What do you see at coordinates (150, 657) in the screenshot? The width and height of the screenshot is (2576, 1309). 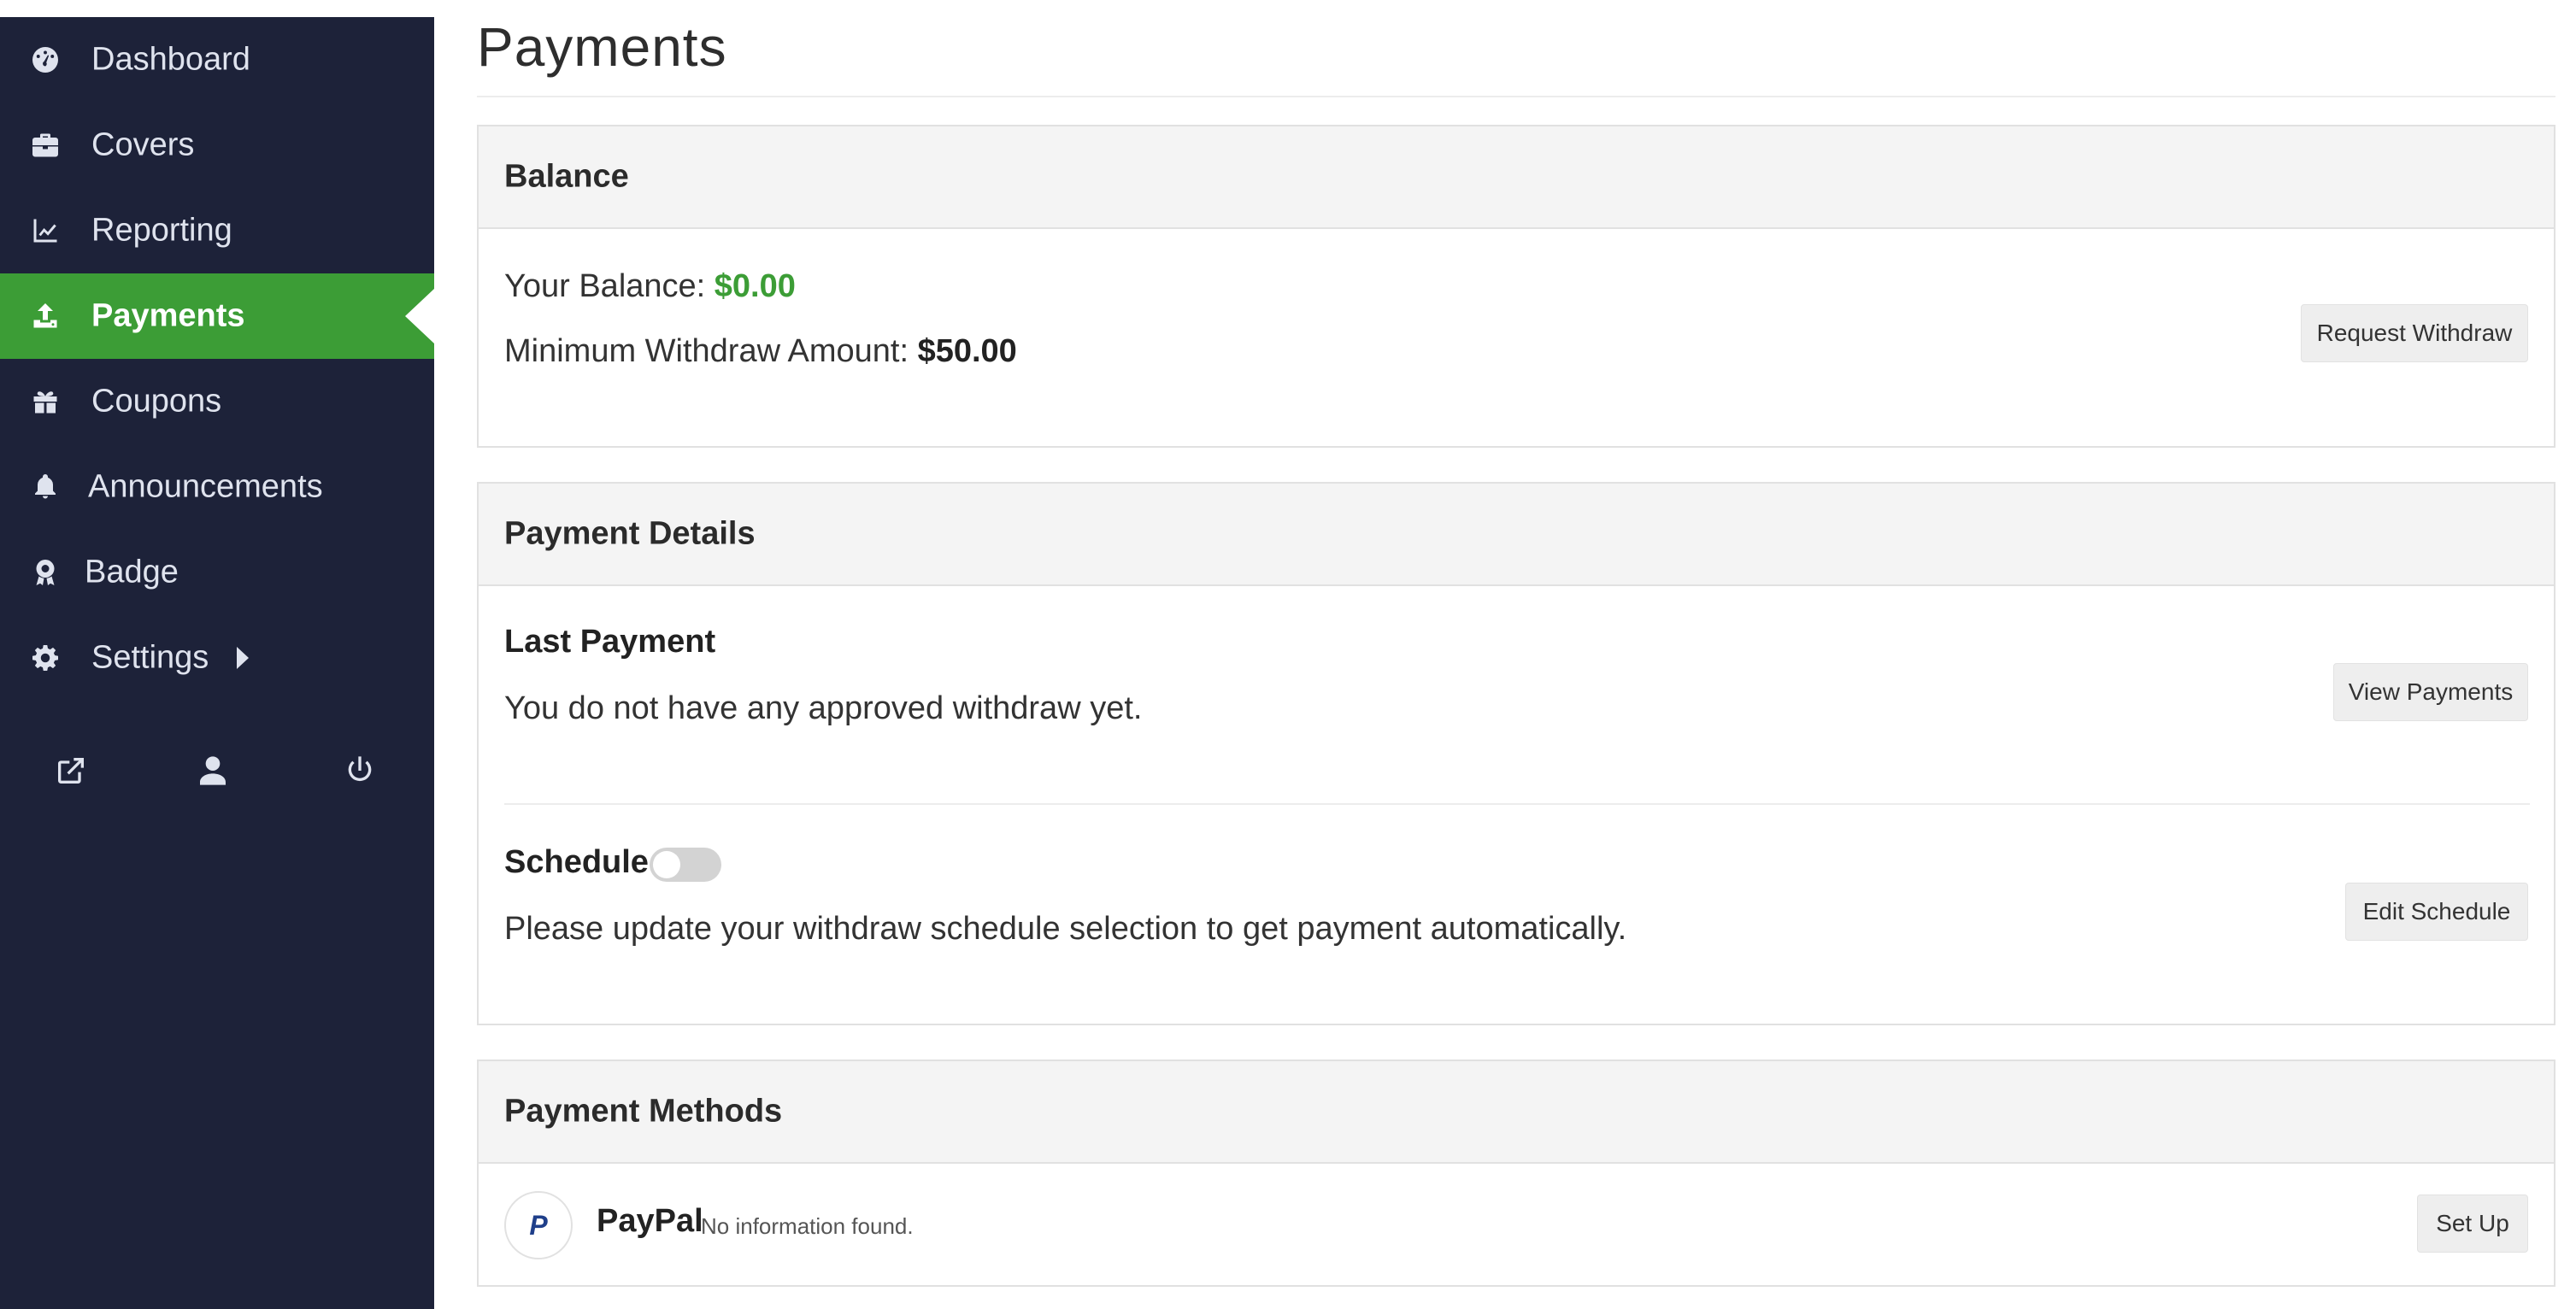 I see `sidebar-item-label: Settings` at bounding box center [150, 657].